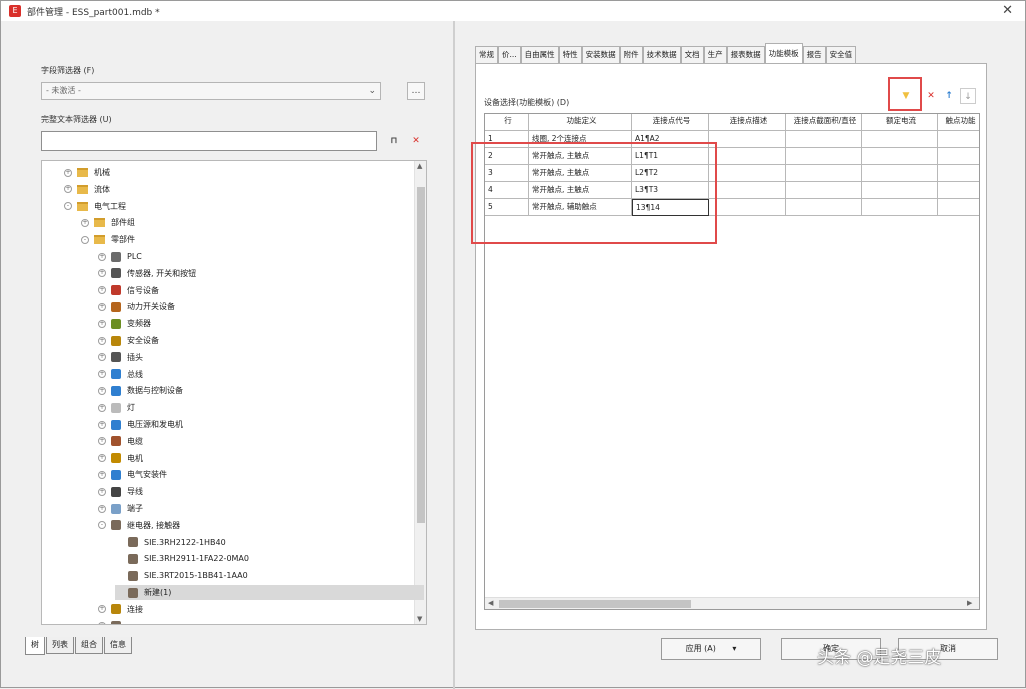 Image resolution: width=1026 pixels, height=689 pixels. Describe the element at coordinates (419, 166) in the screenshot. I see `scroll-up-icon: ▲` at that location.